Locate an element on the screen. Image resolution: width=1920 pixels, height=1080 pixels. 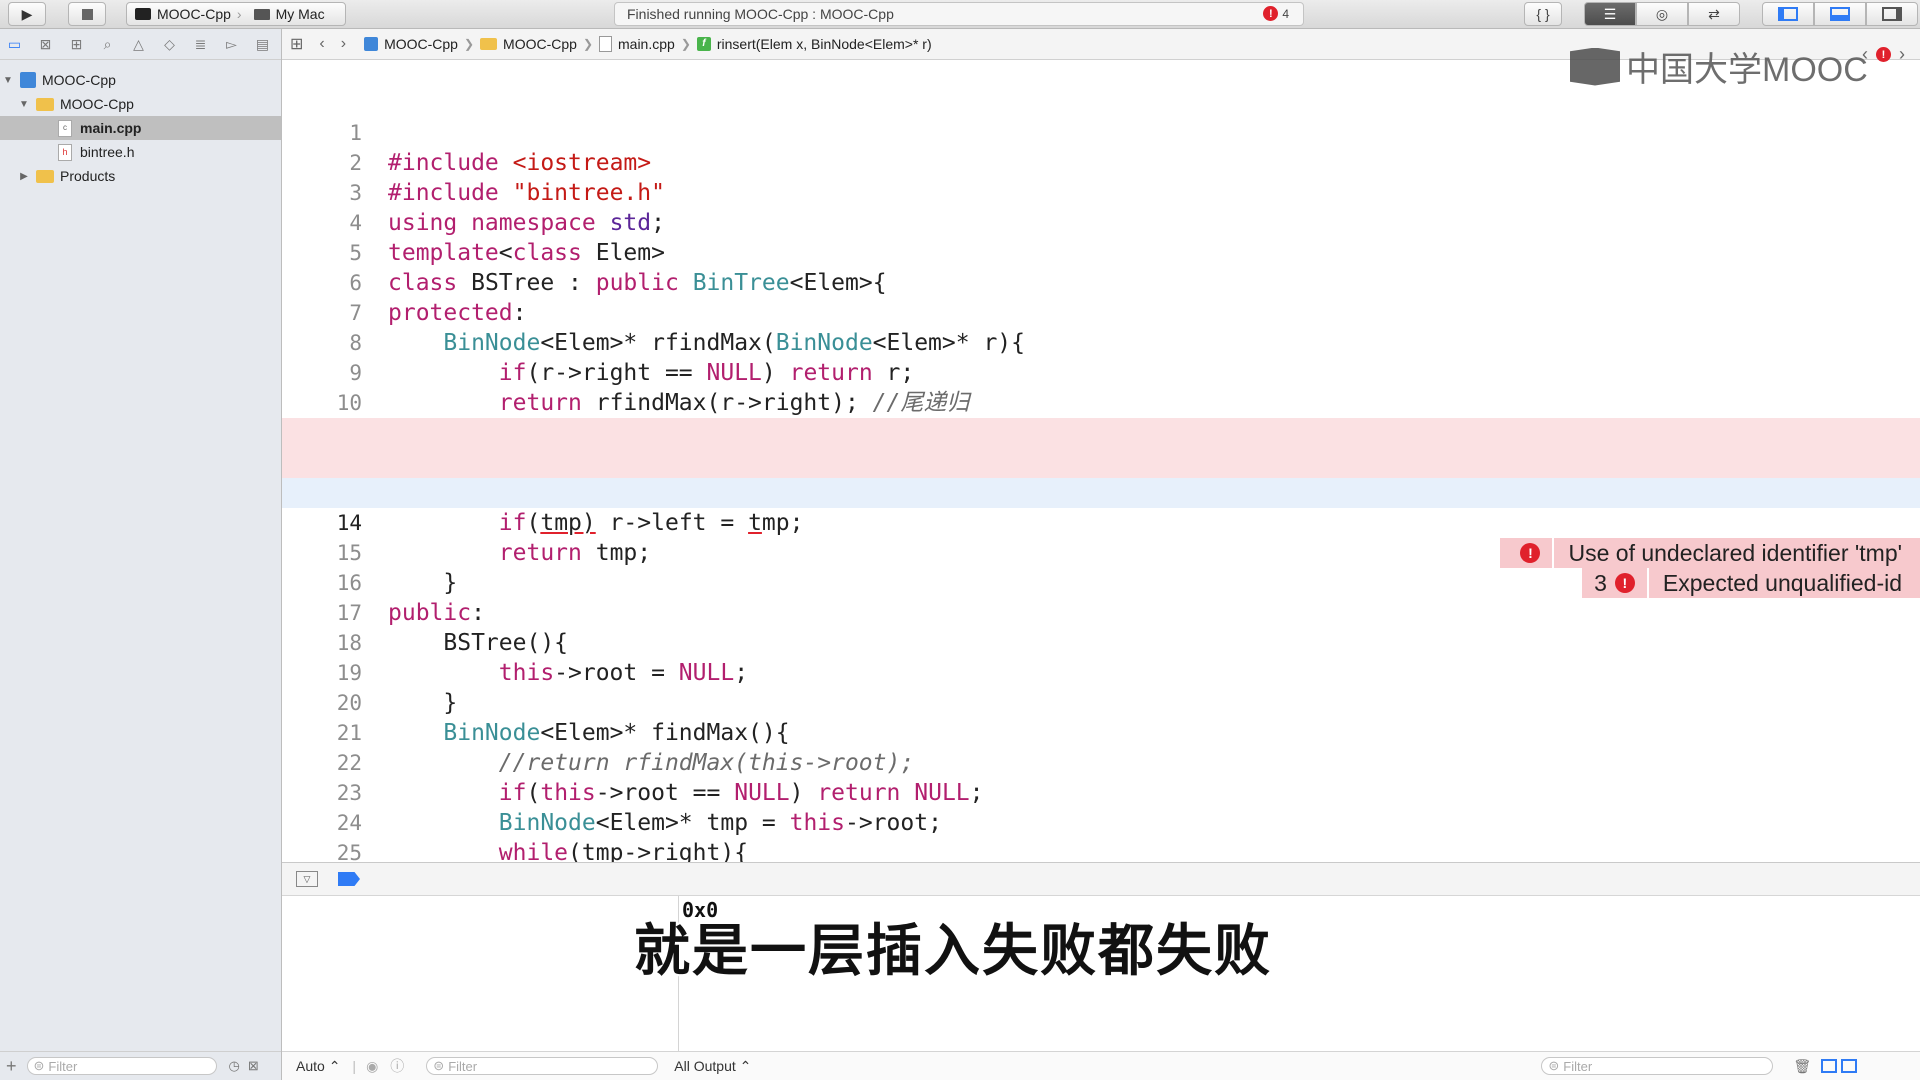
scm-filter-icon: ⊠ is located at coordinates (253, 1066).